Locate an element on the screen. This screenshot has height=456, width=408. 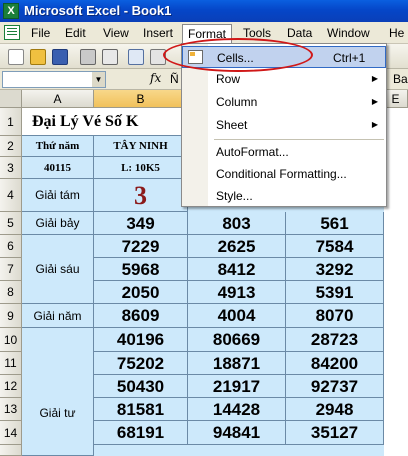
prize-cell: 349 is located at coordinates (141, 223).